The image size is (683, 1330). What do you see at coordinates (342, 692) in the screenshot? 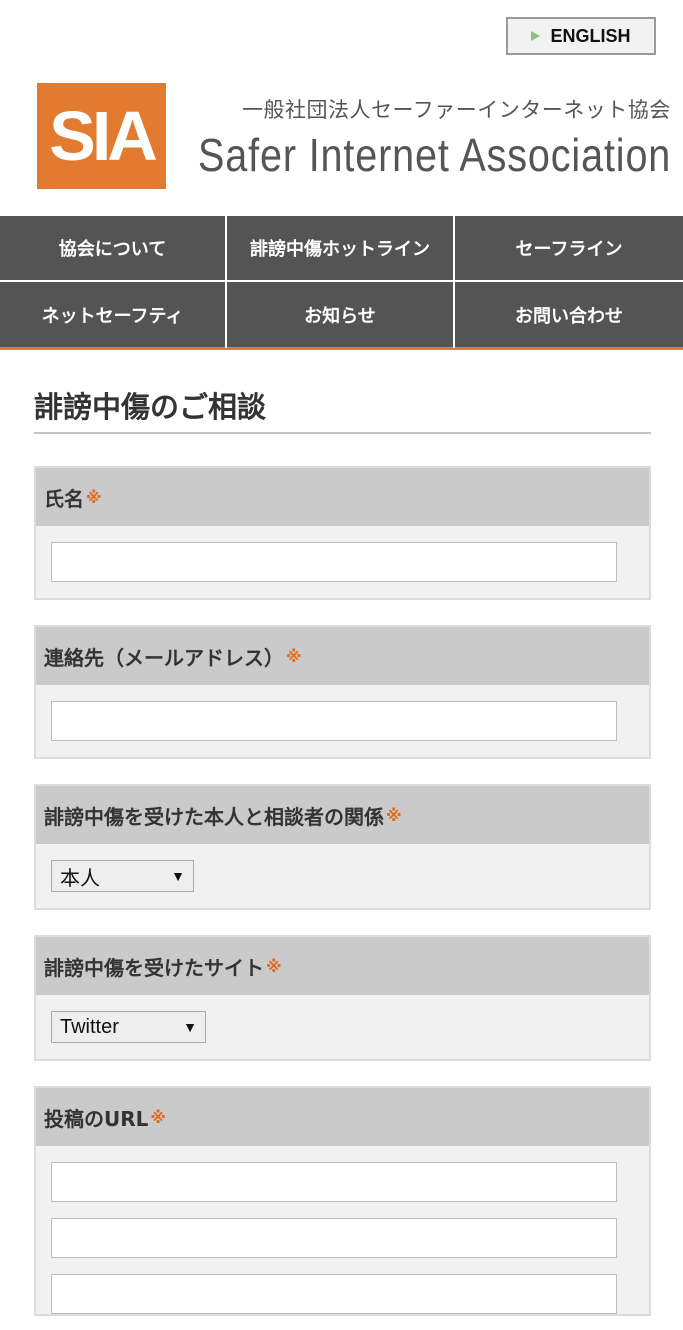
I see `email-section: 連絡先（メールアドレス） ※` at bounding box center [342, 692].